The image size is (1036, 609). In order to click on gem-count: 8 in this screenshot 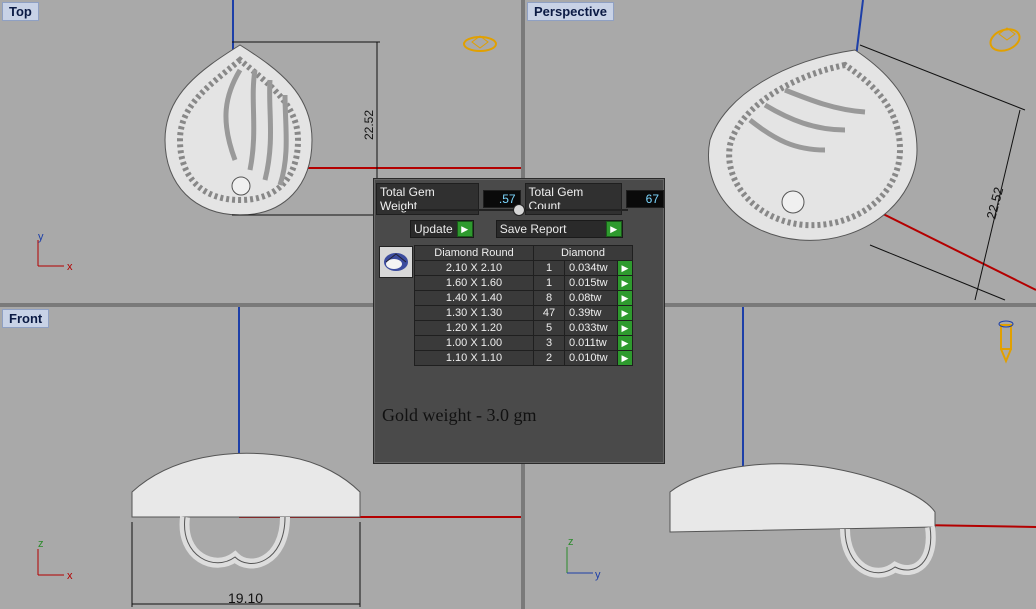, I will do `click(549, 298)`.